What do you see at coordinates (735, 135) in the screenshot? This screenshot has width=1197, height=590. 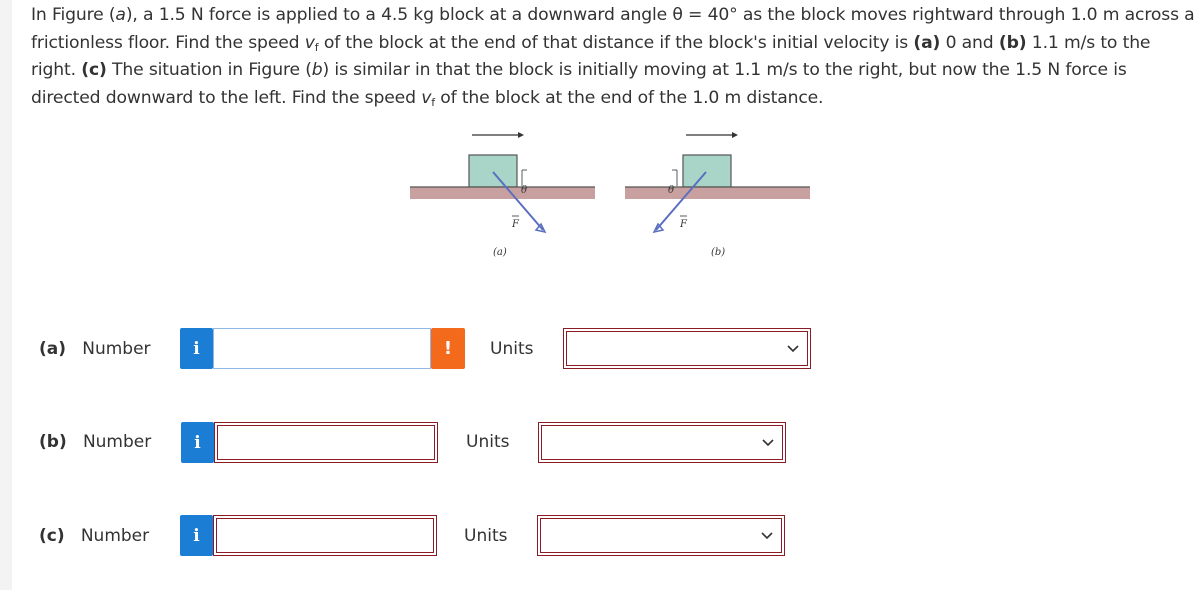 I see `velocity-arrowhead-b` at bounding box center [735, 135].